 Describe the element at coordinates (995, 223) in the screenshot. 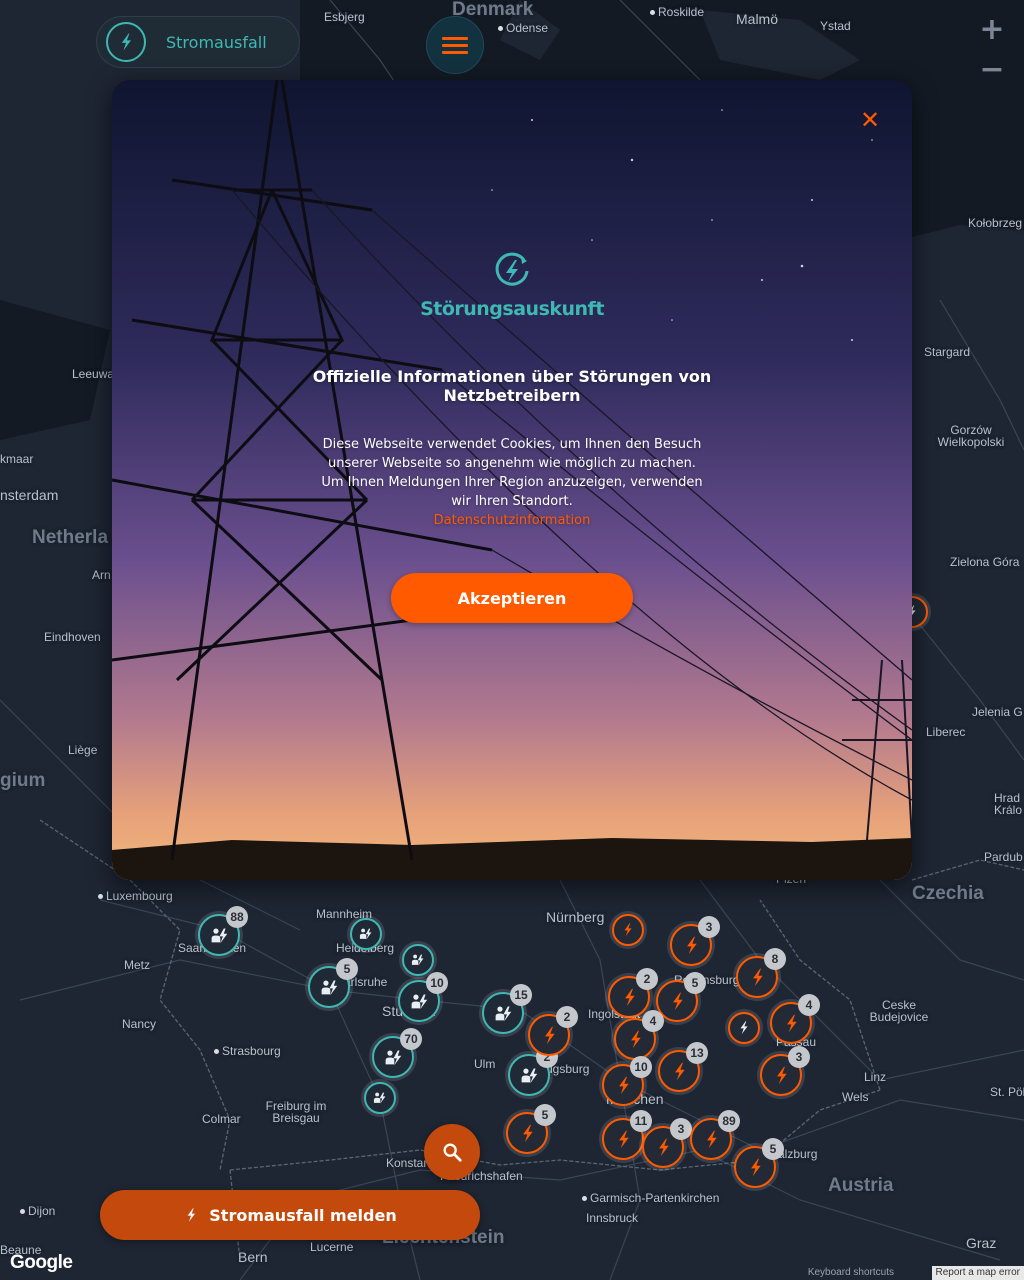

I see `place-label: Kołobrzeg` at that location.